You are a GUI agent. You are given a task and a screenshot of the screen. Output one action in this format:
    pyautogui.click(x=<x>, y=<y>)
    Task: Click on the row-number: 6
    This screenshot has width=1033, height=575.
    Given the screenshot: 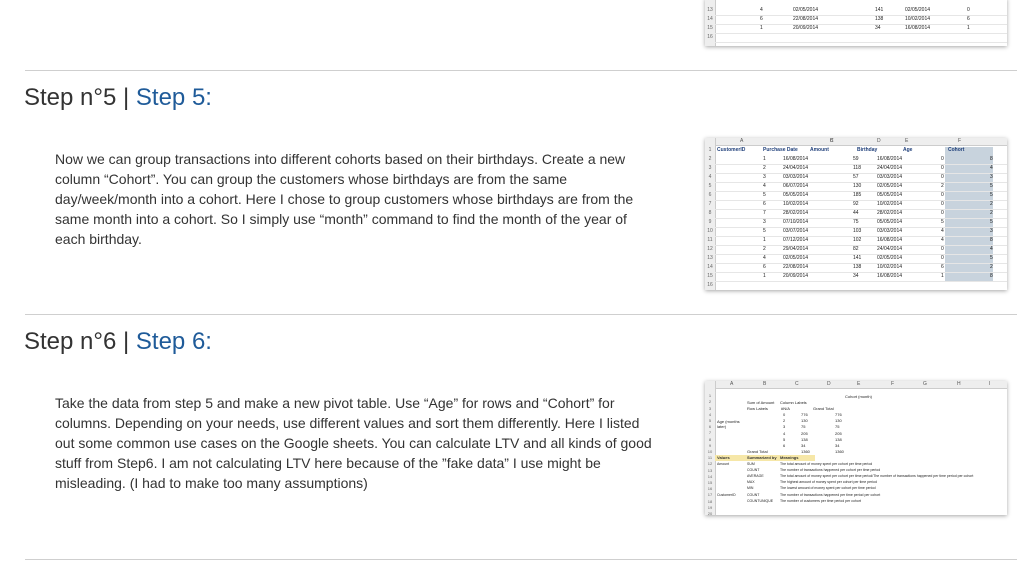 What is the action you would take?
    pyautogui.click(x=710, y=195)
    